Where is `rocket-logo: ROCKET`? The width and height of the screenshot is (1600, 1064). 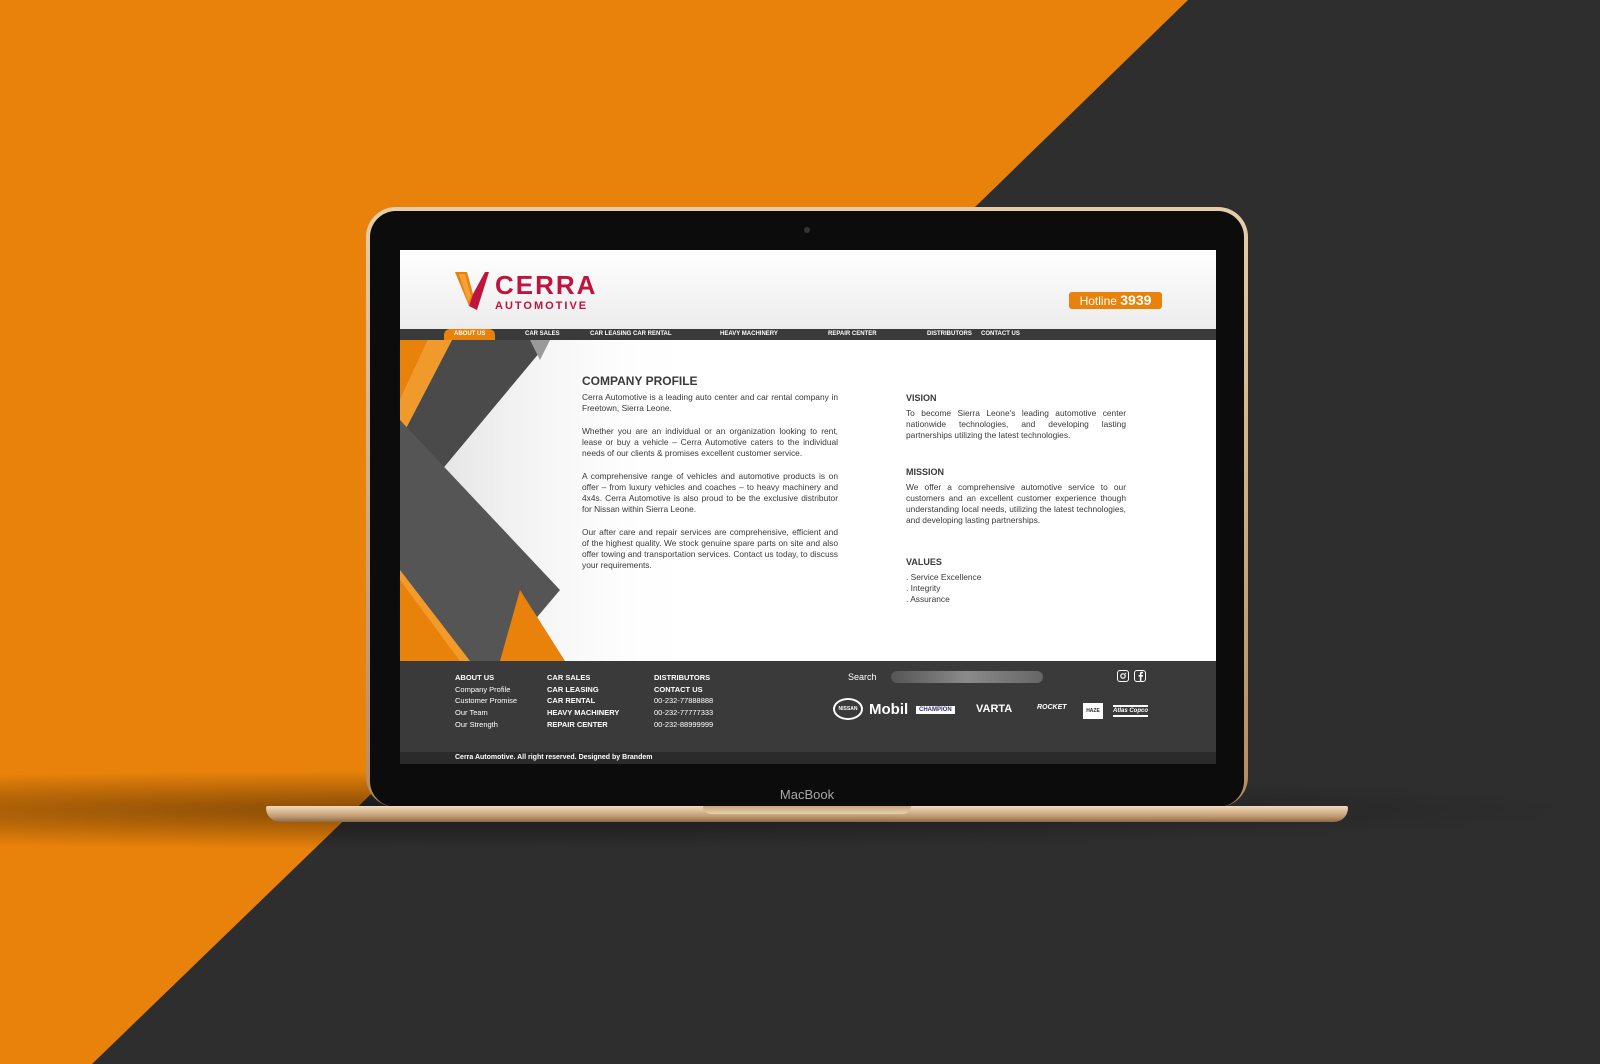 rocket-logo: ROCKET is located at coordinates (1052, 707).